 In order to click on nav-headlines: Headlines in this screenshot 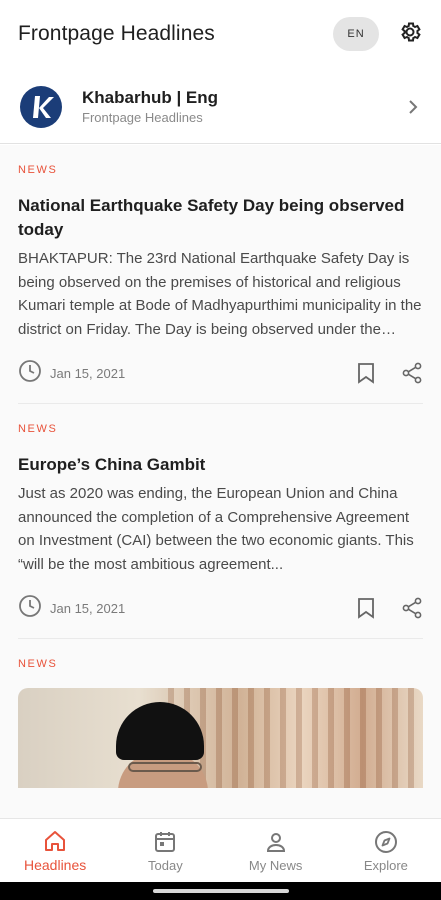, I will do `click(55, 850)`.